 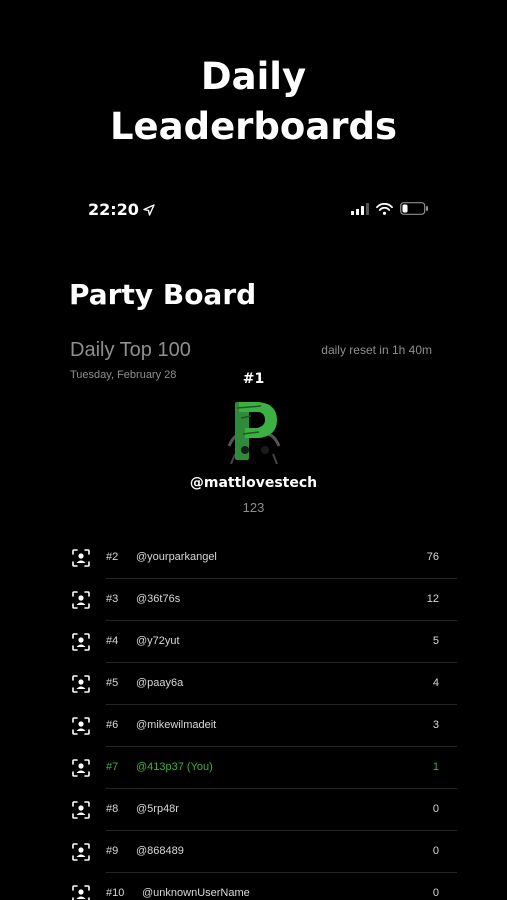 I want to click on leaderboard-row: #5 @paay6a 4, so click(x=253, y=684).